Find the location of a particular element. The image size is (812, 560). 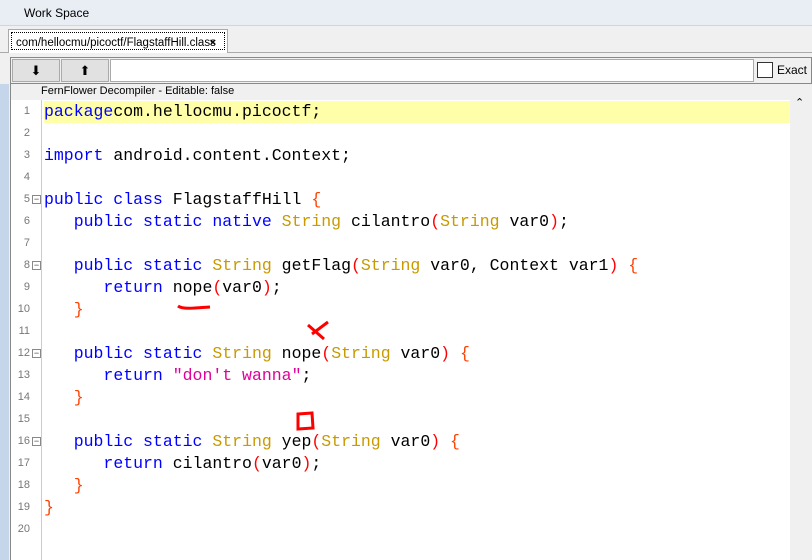

circle-mark is located at coordinates (305, 421).